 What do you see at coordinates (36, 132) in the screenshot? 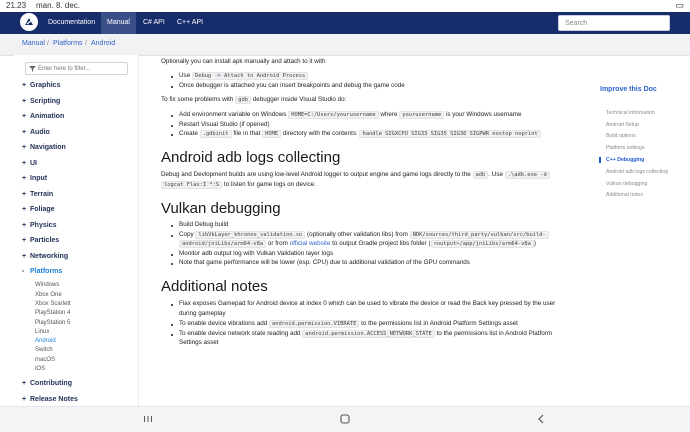
I see `sidebar-item-audio: + Audio` at bounding box center [36, 132].